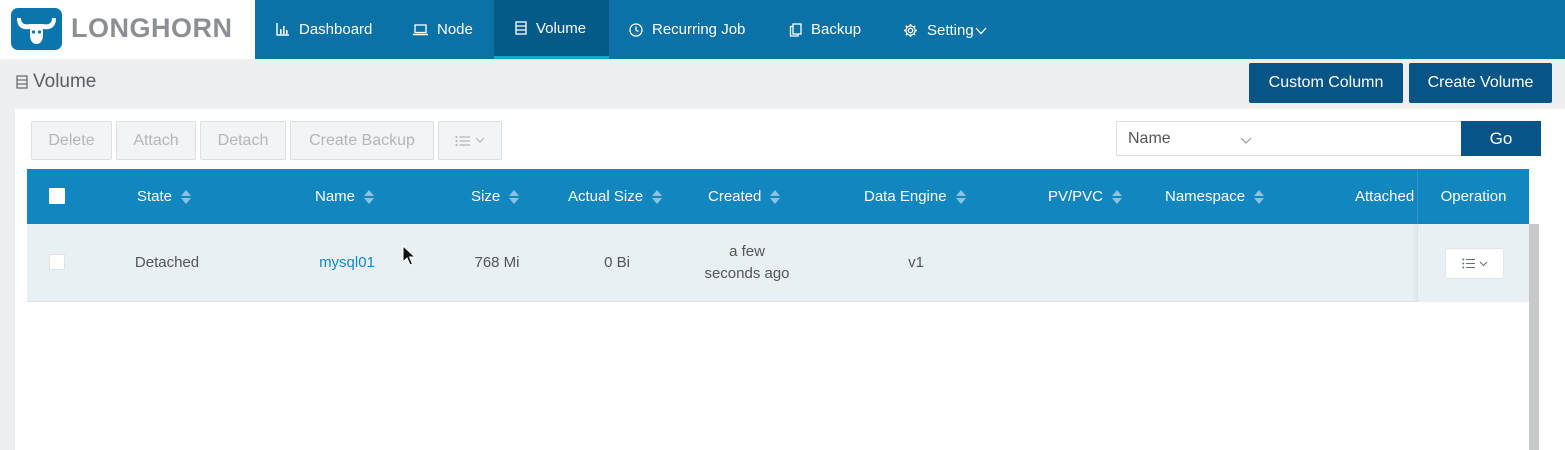 The image size is (1565, 450). What do you see at coordinates (747, 262) in the screenshot?
I see `cell-created: a few seconds ago` at bounding box center [747, 262].